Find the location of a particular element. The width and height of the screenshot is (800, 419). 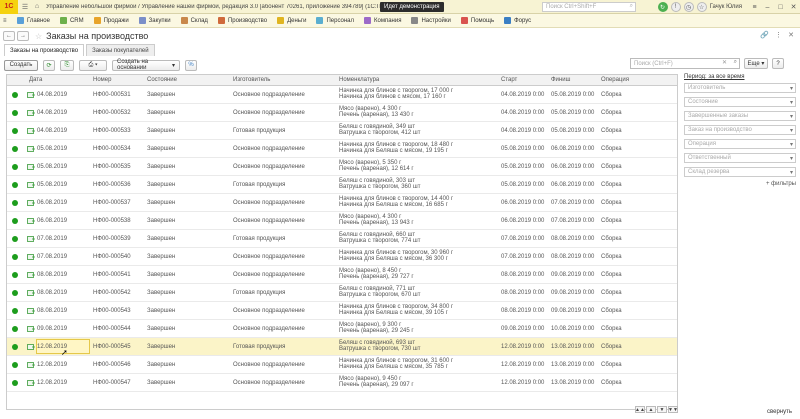

col-date: Дата is located at coordinates (35, 80).